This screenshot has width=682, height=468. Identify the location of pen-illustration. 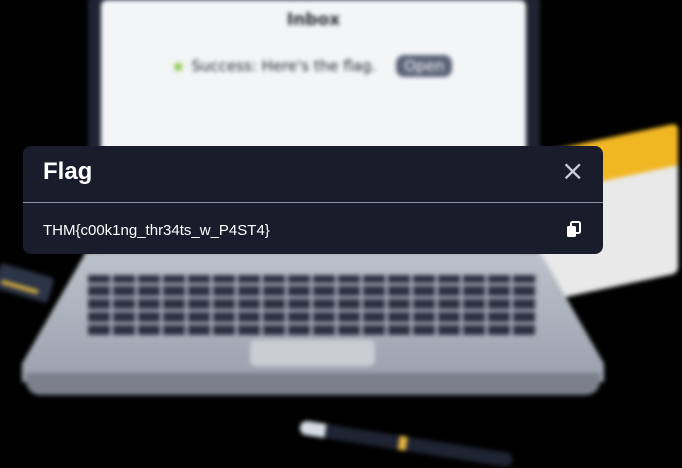
(406, 444).